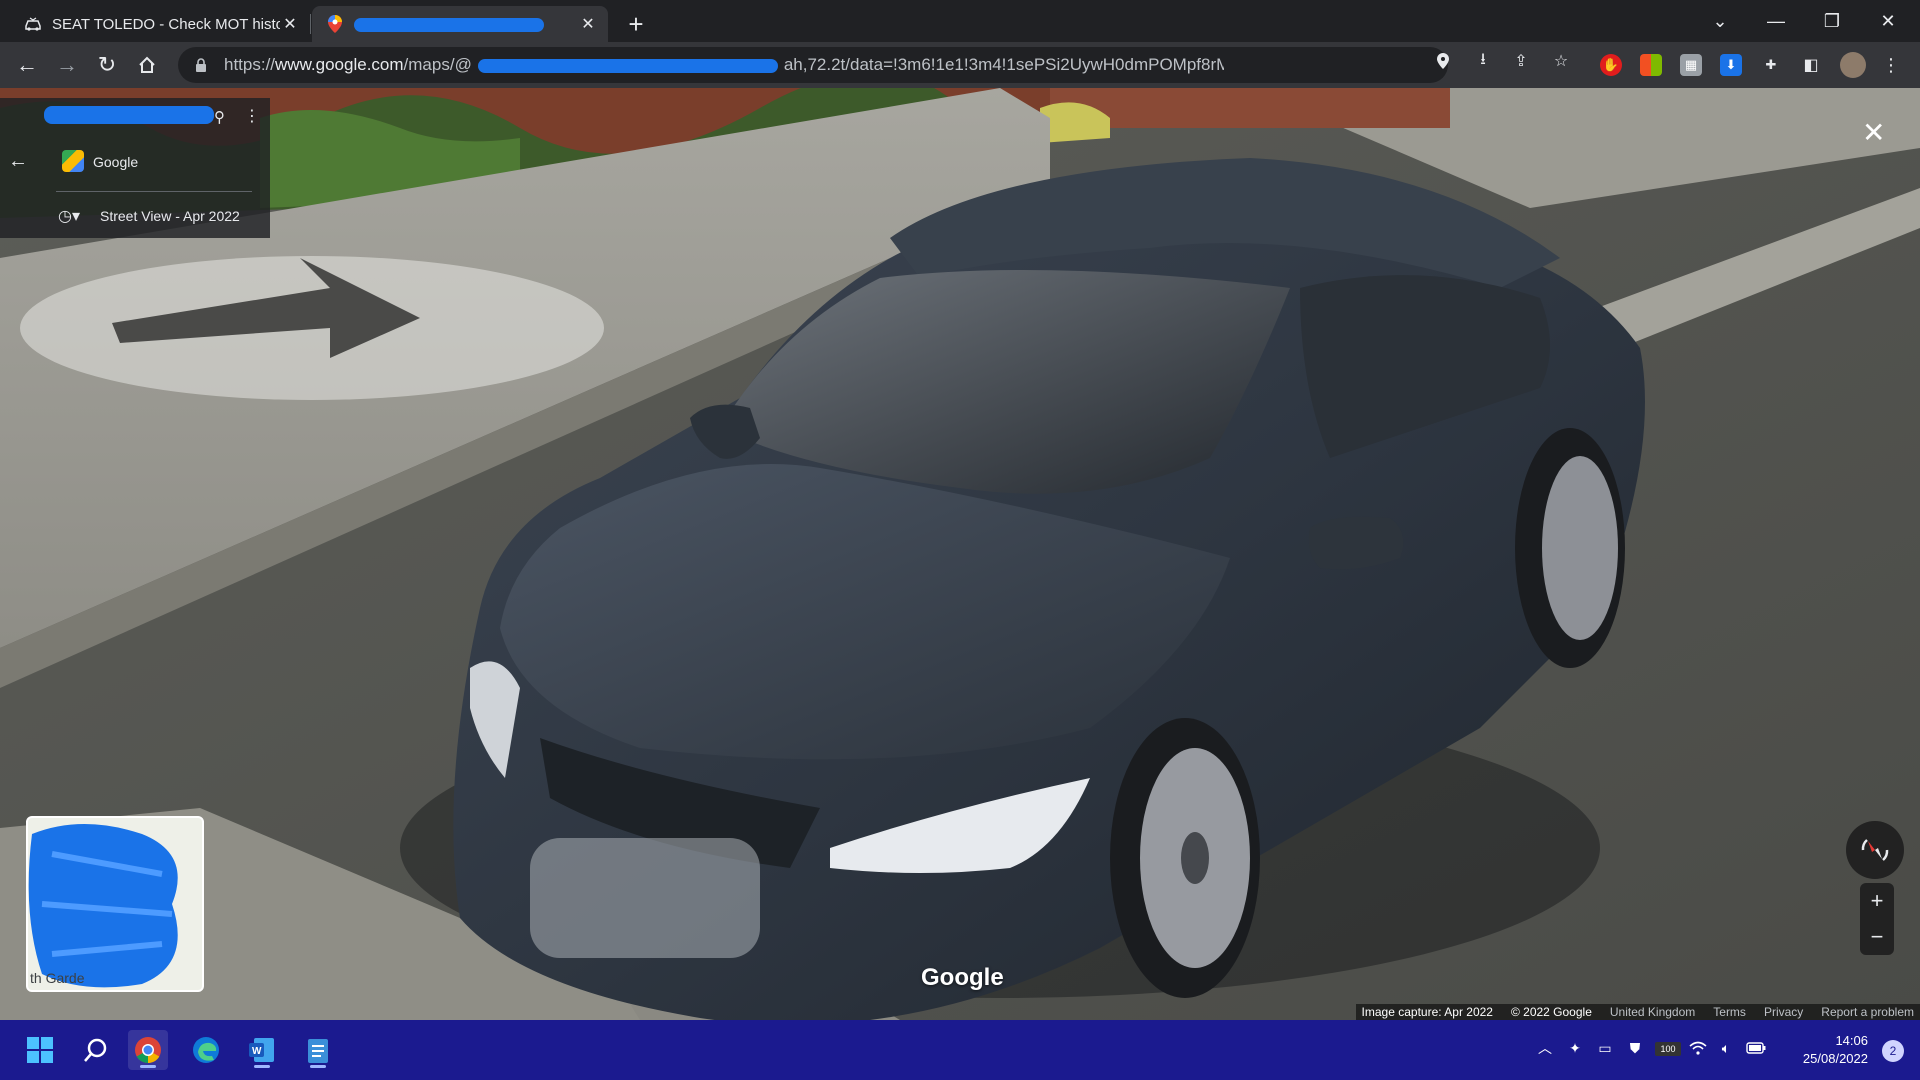 The width and height of the screenshot is (1920, 1080). Describe the element at coordinates (1698, 1048) in the screenshot. I see `wifi-icon` at that location.